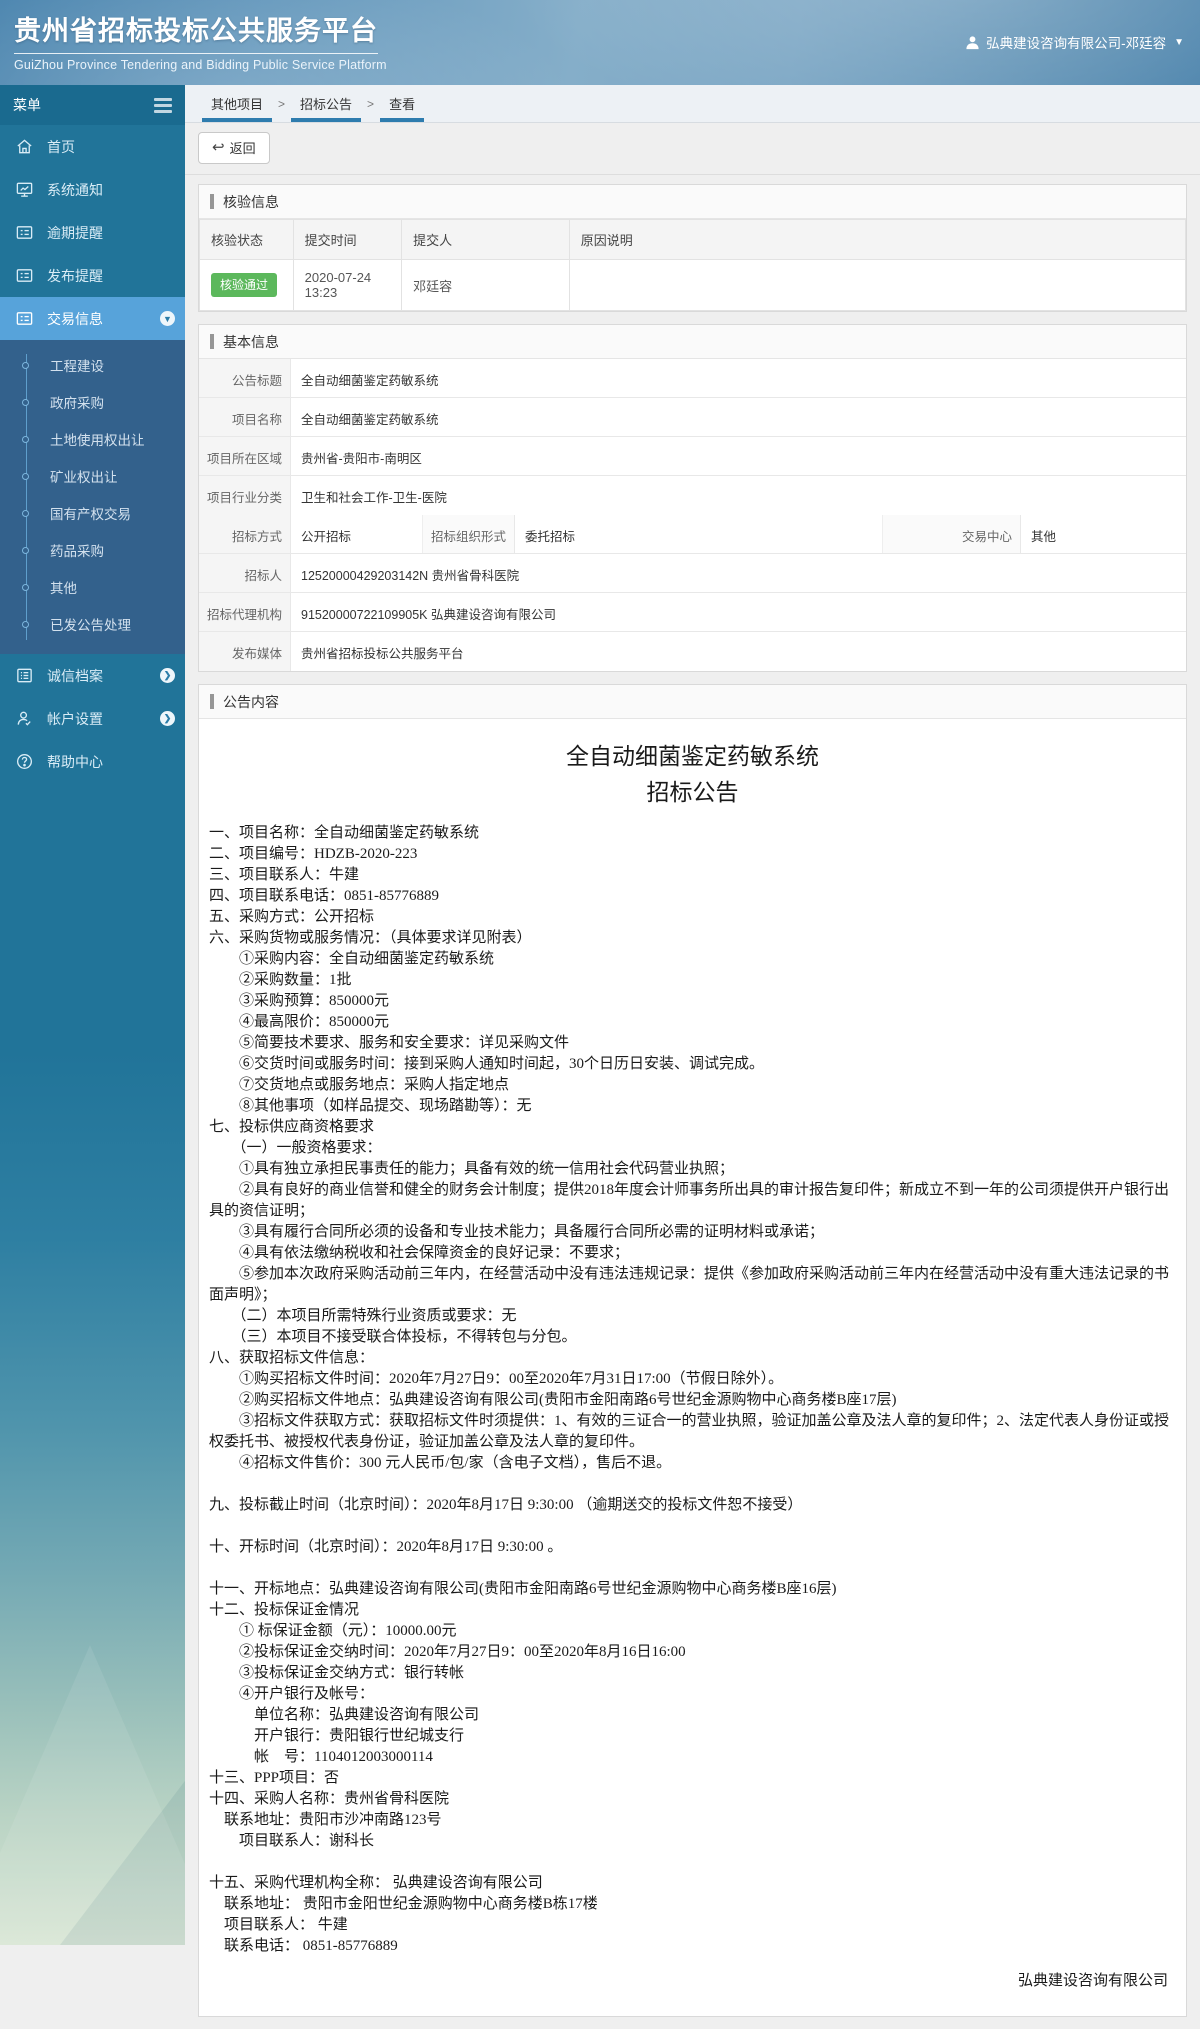  Describe the element at coordinates (92, 440) in the screenshot. I see `submenu-item: 土地使用权出让` at that location.